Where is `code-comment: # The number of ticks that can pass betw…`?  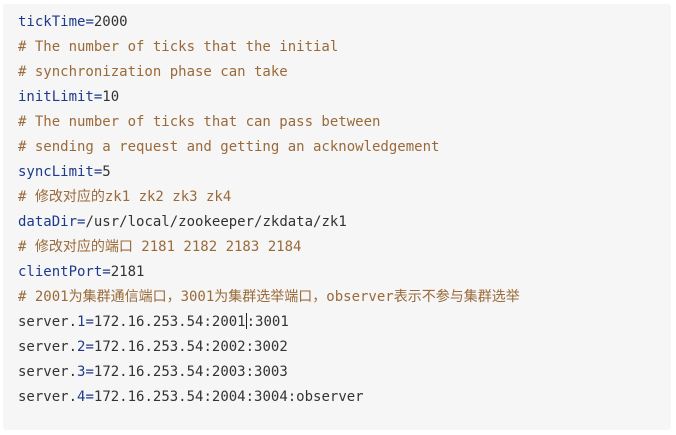
code-comment: # The number of ticks that can pass betw… is located at coordinates (199, 122).